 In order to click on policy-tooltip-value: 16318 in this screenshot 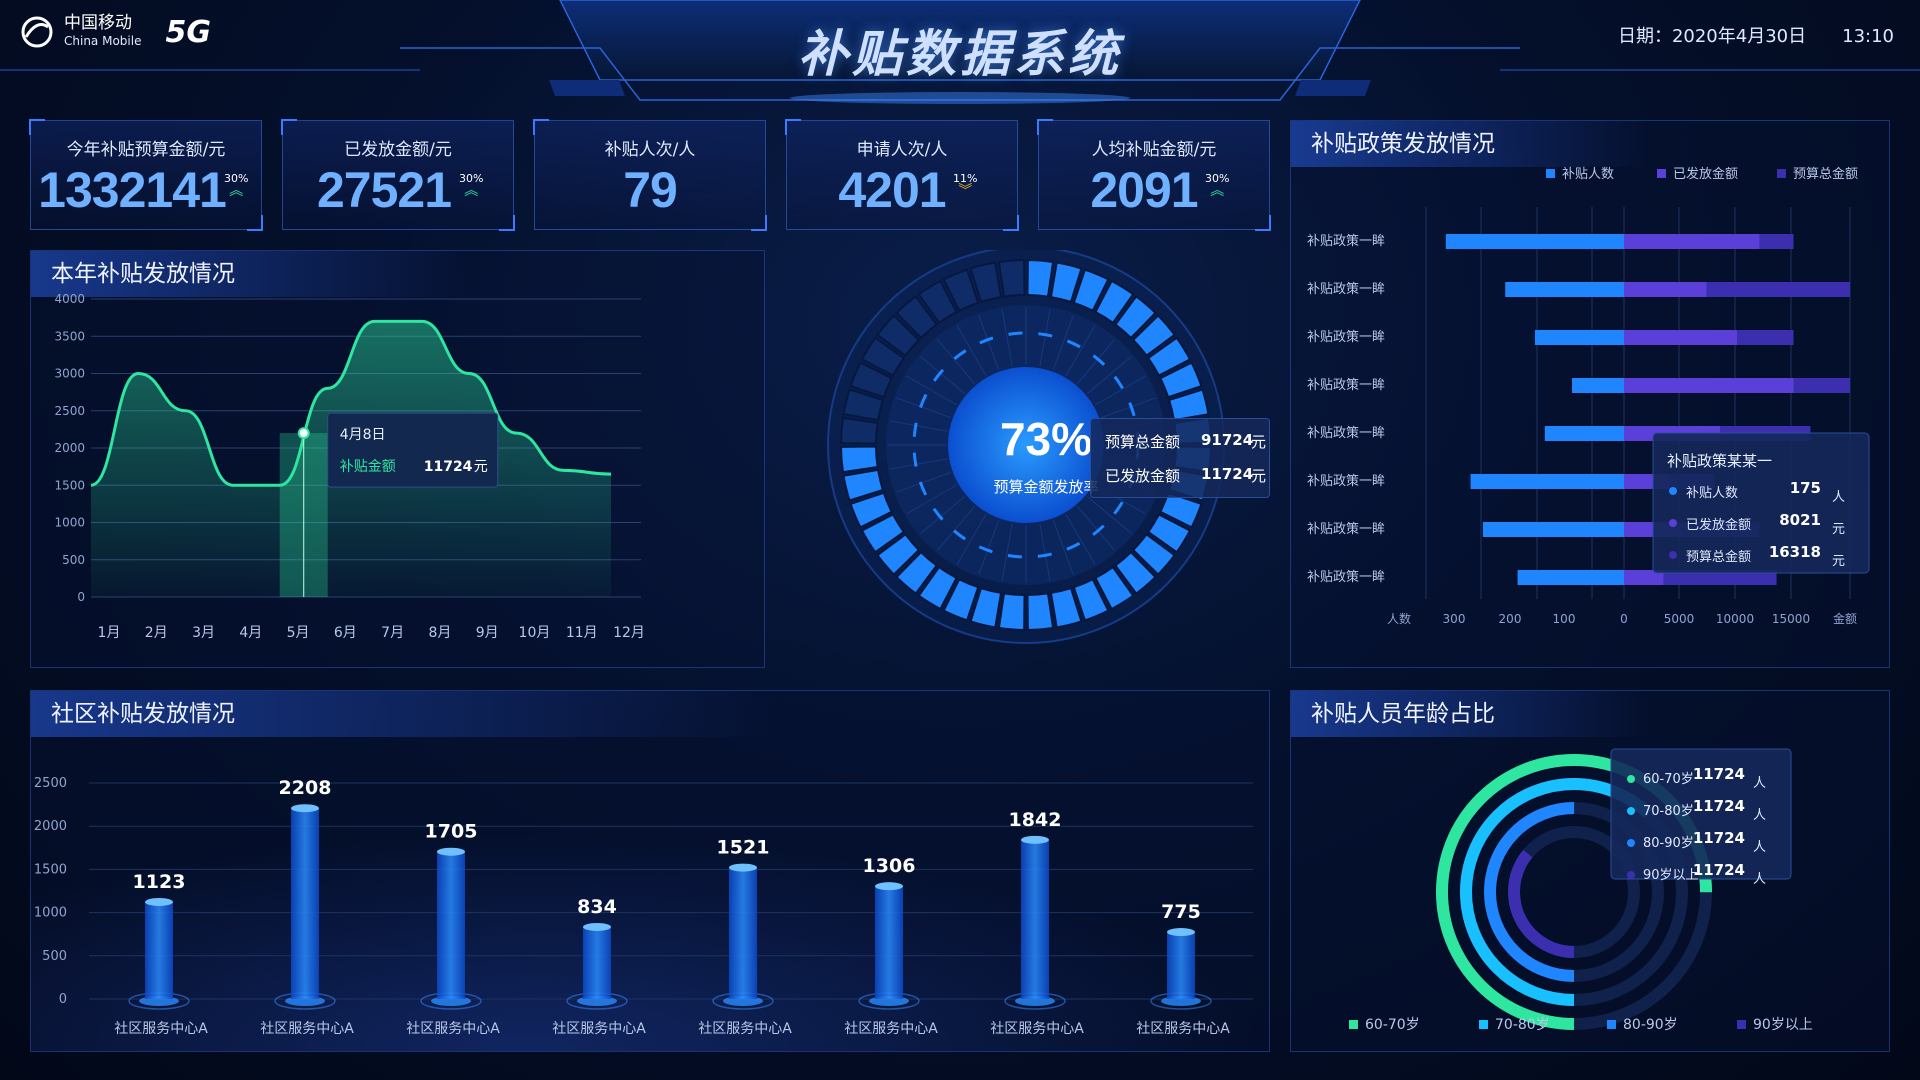, I will do `click(1795, 552)`.